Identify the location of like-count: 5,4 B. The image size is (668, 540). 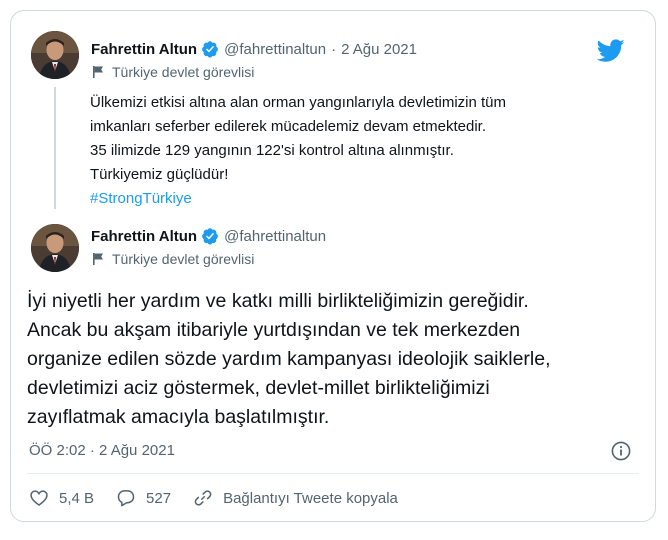
(77, 498).